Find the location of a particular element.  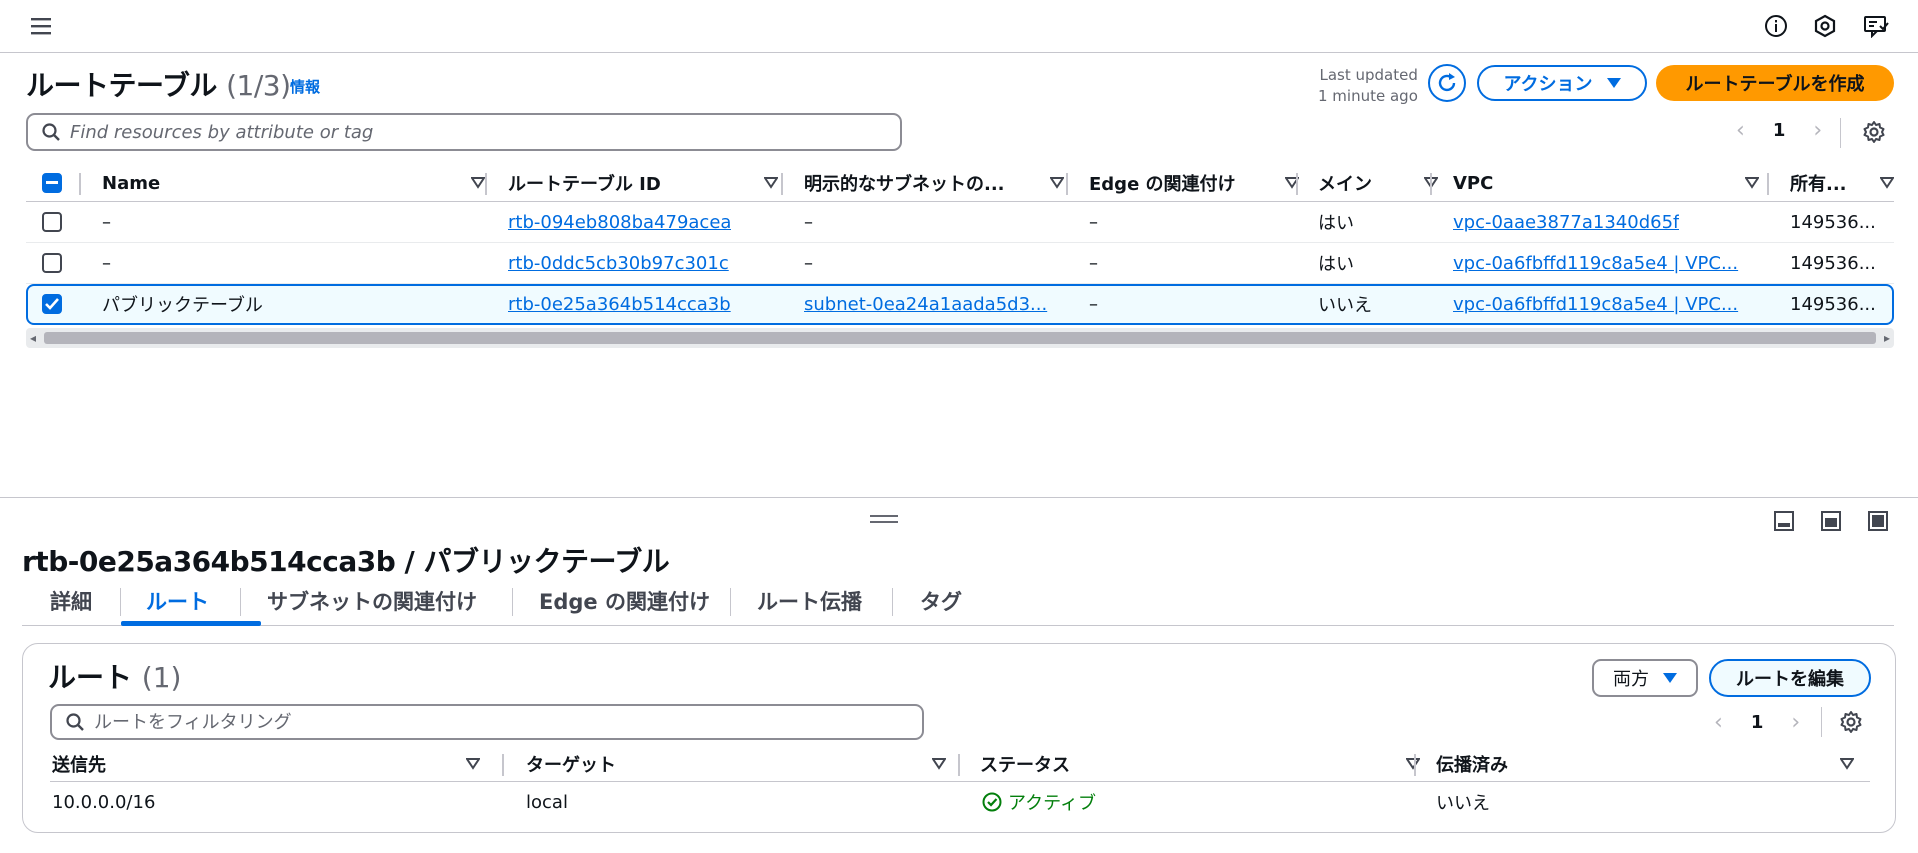

tab-routes: ルート is located at coordinates (177, 601).